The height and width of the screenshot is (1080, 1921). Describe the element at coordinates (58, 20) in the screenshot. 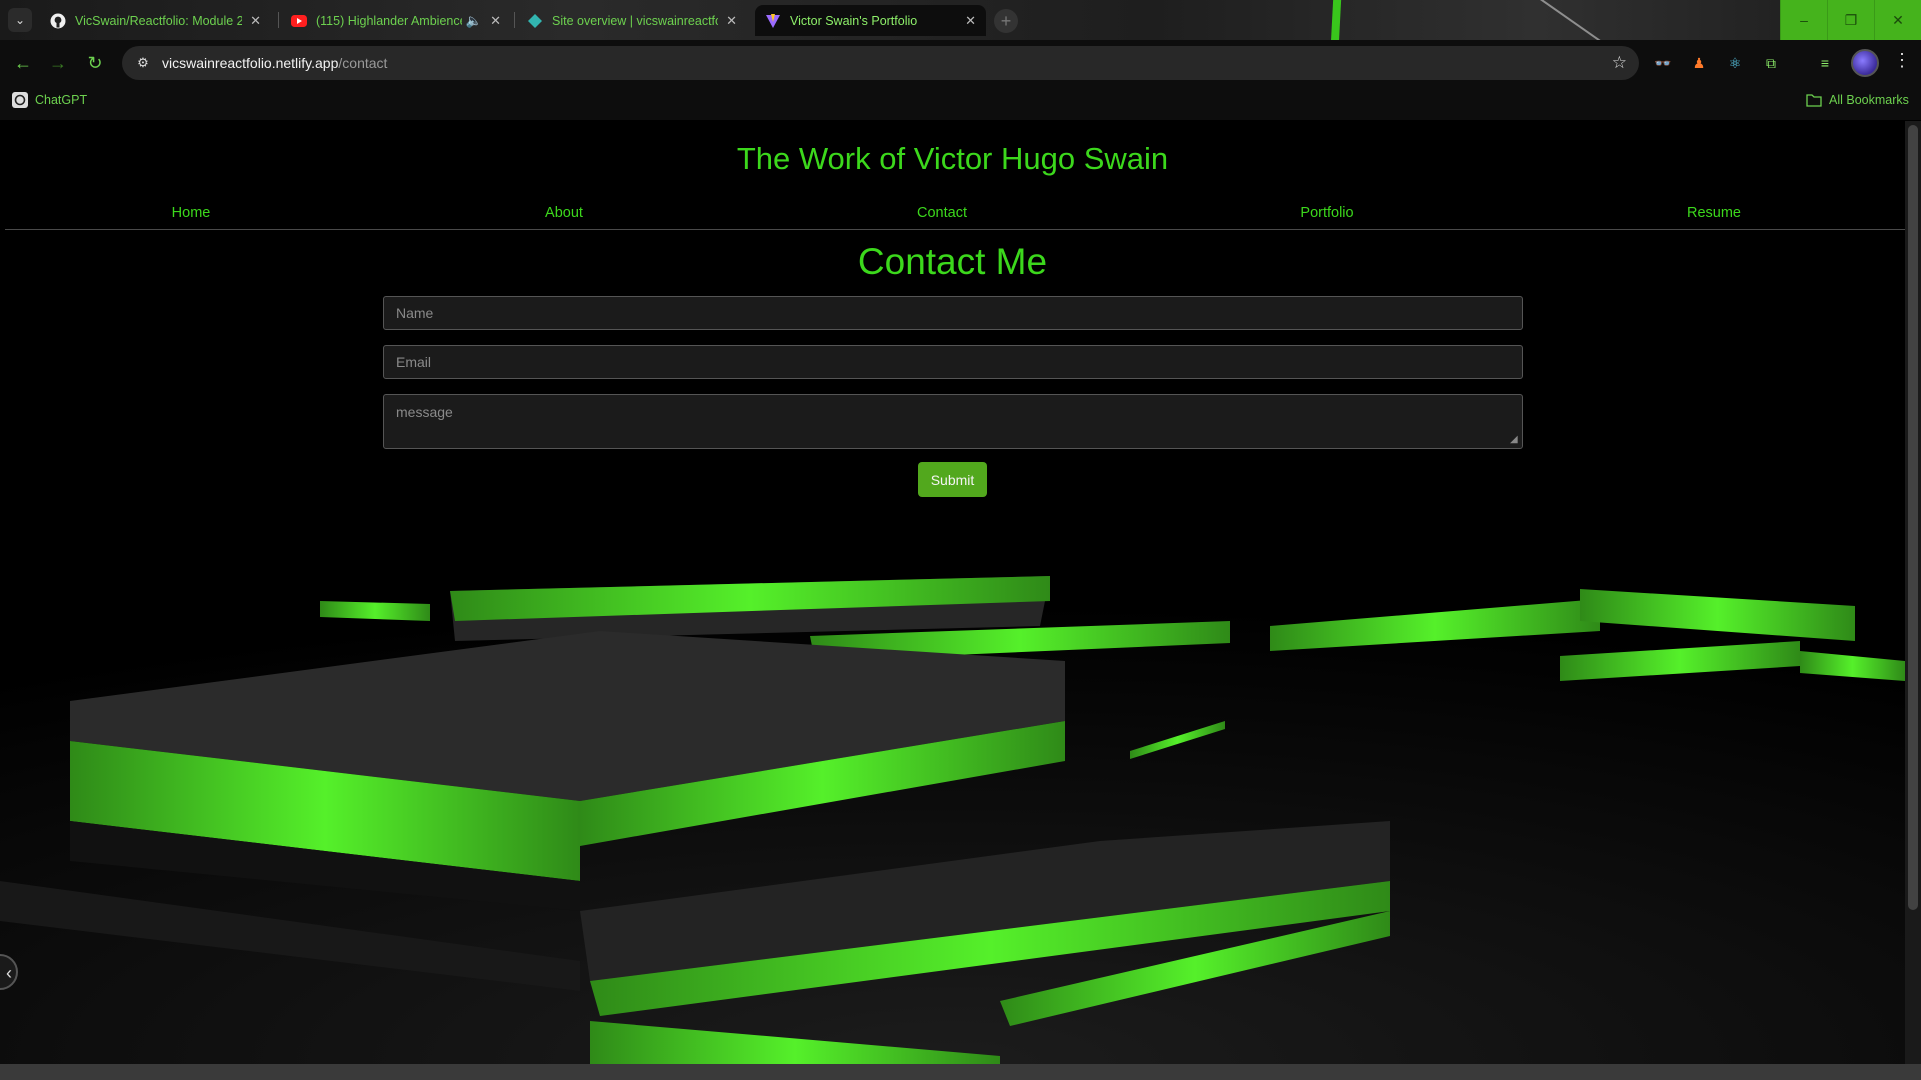

I see `github-icon` at that location.